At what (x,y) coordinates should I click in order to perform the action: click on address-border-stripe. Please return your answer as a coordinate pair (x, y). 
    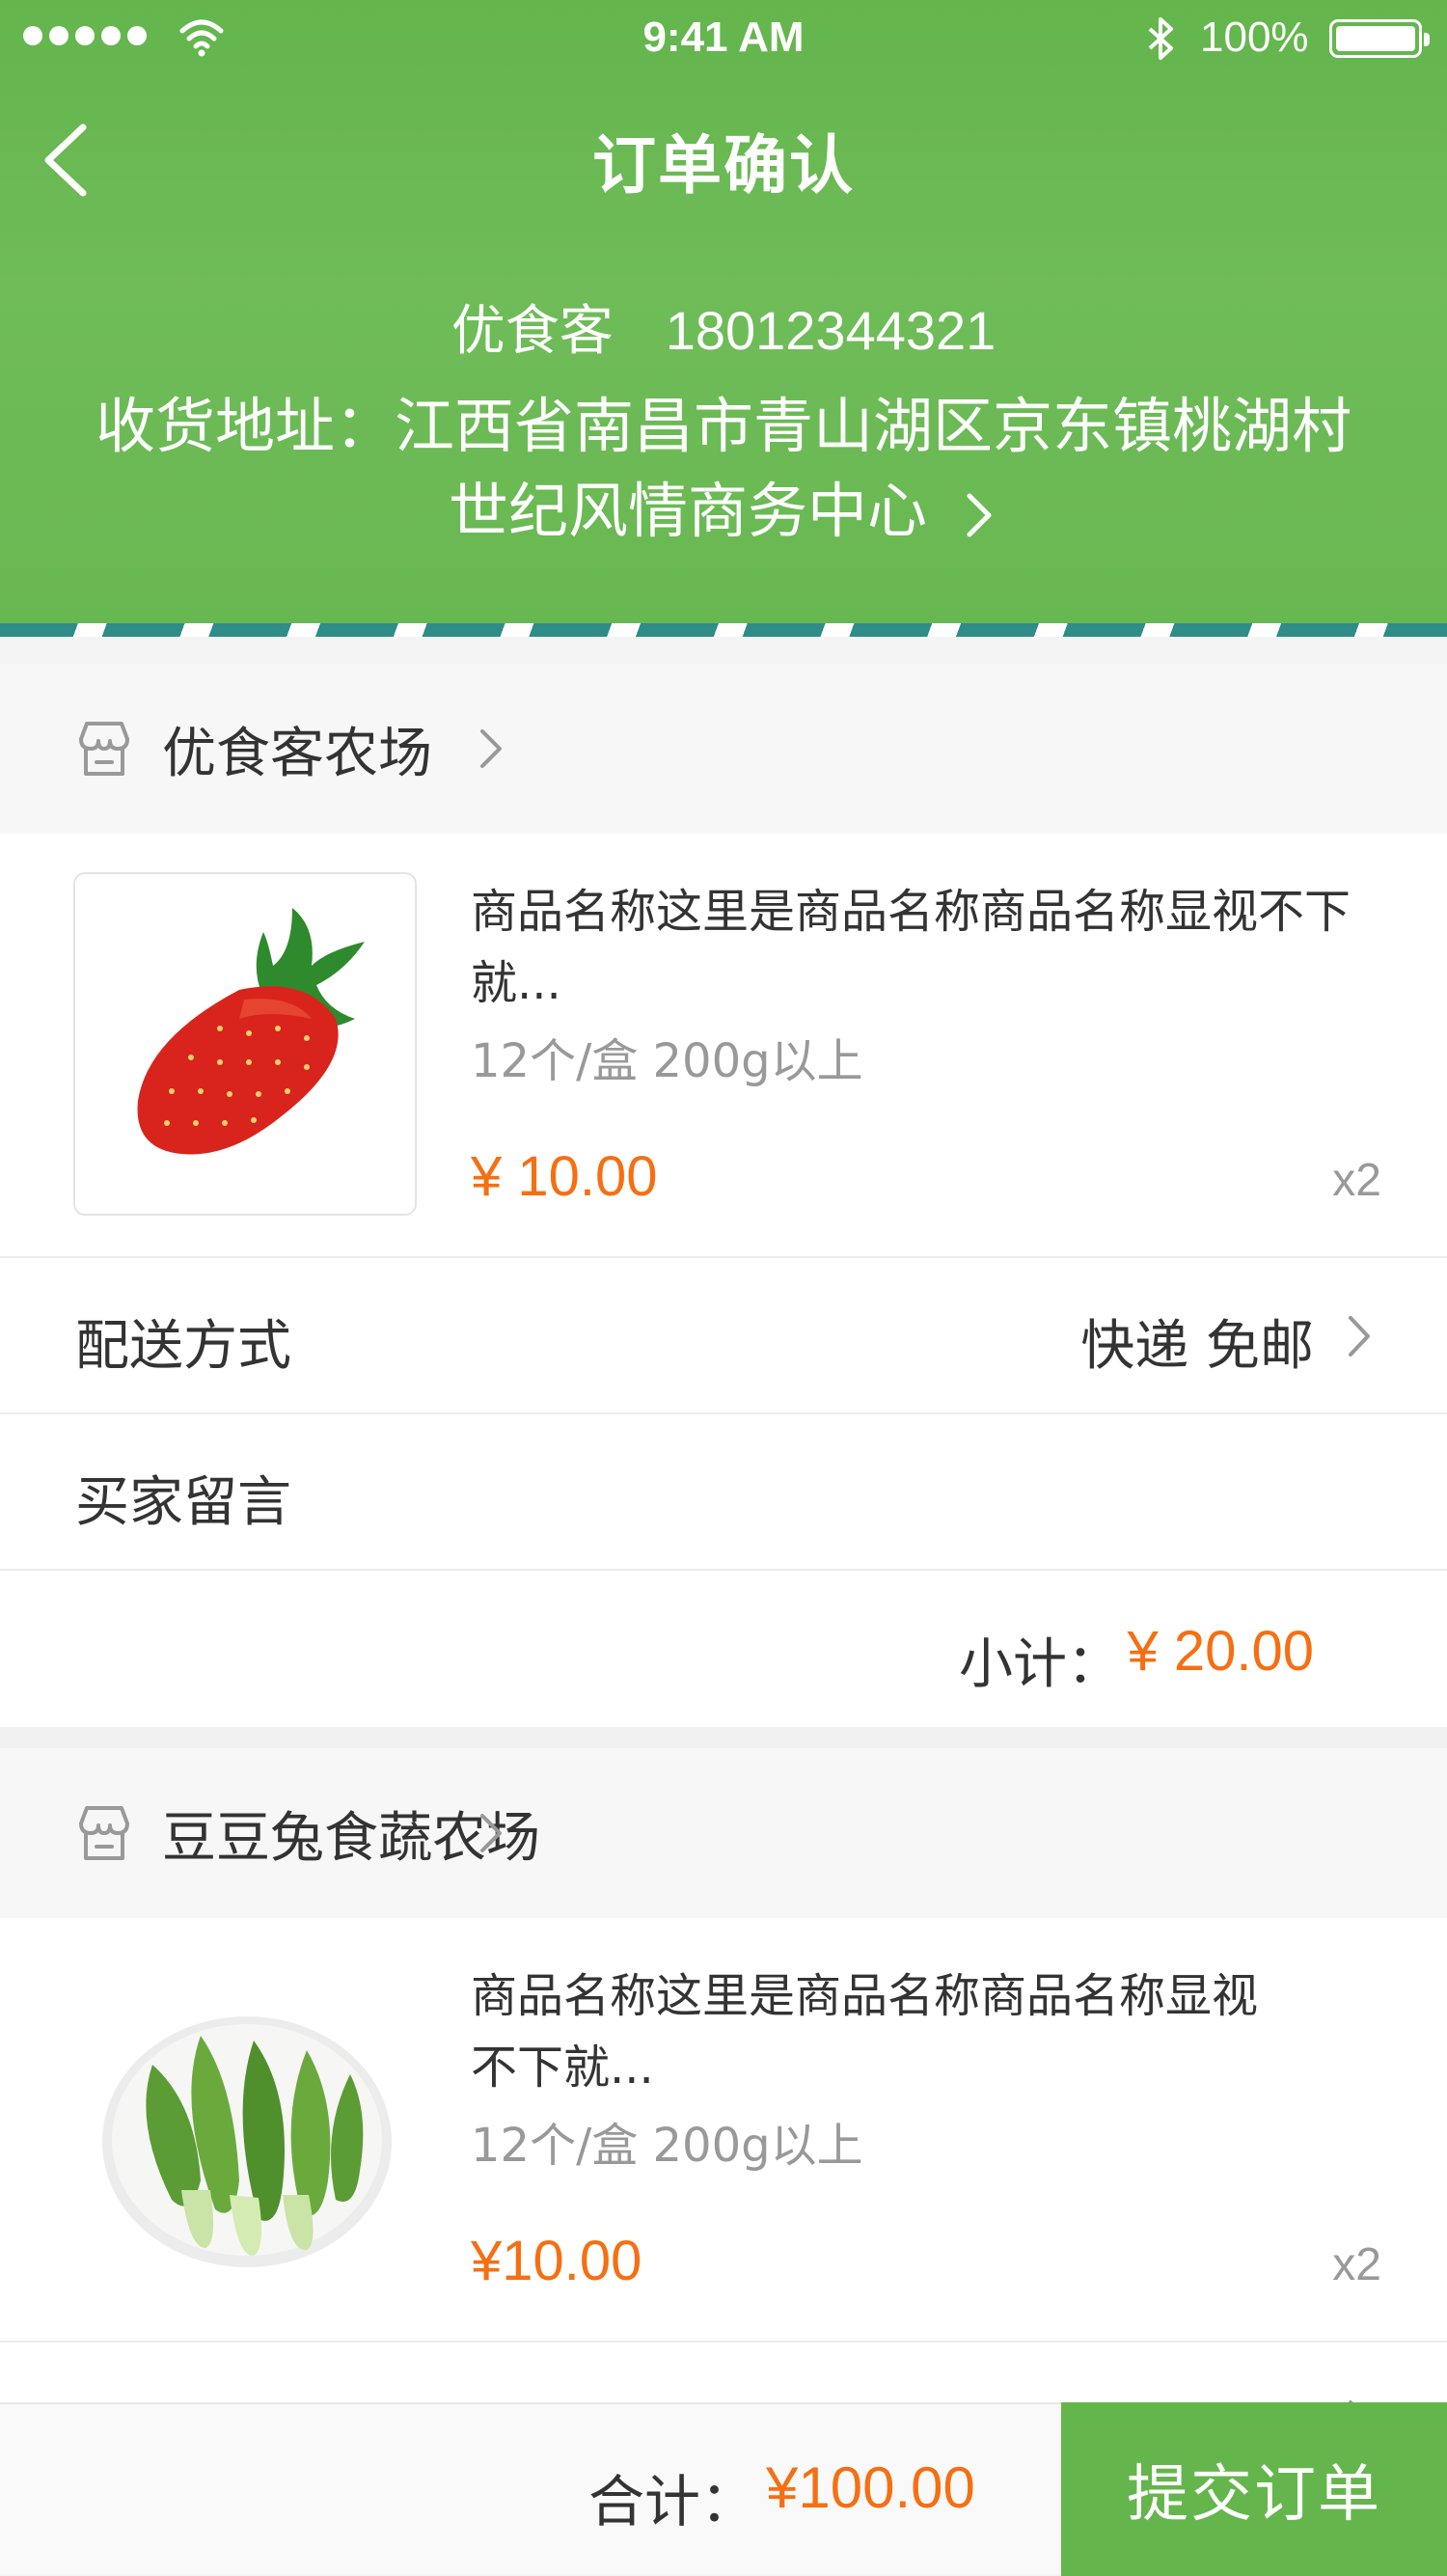
    Looking at the image, I should click on (723, 630).